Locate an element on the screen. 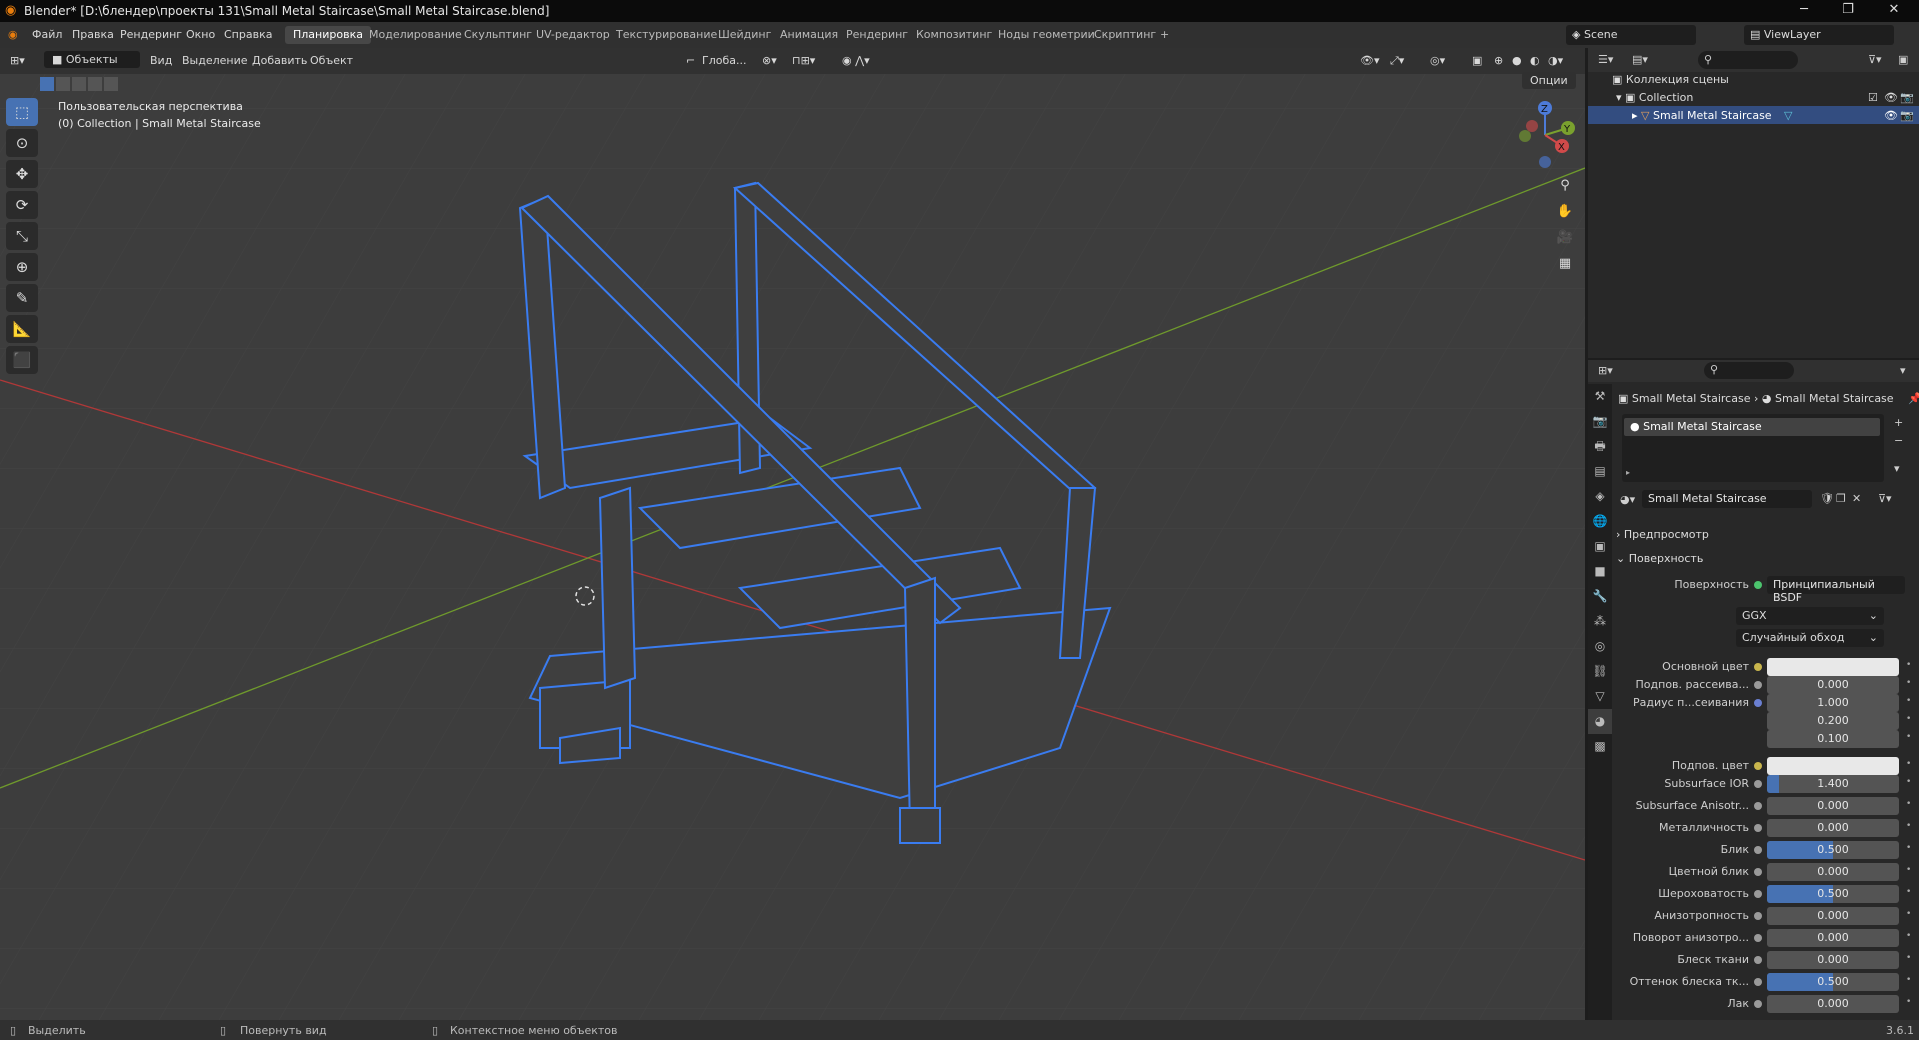 Image resolution: width=1919 pixels, height=1040 pixels. new-collection-icon: ▣ is located at coordinates (1903, 59).